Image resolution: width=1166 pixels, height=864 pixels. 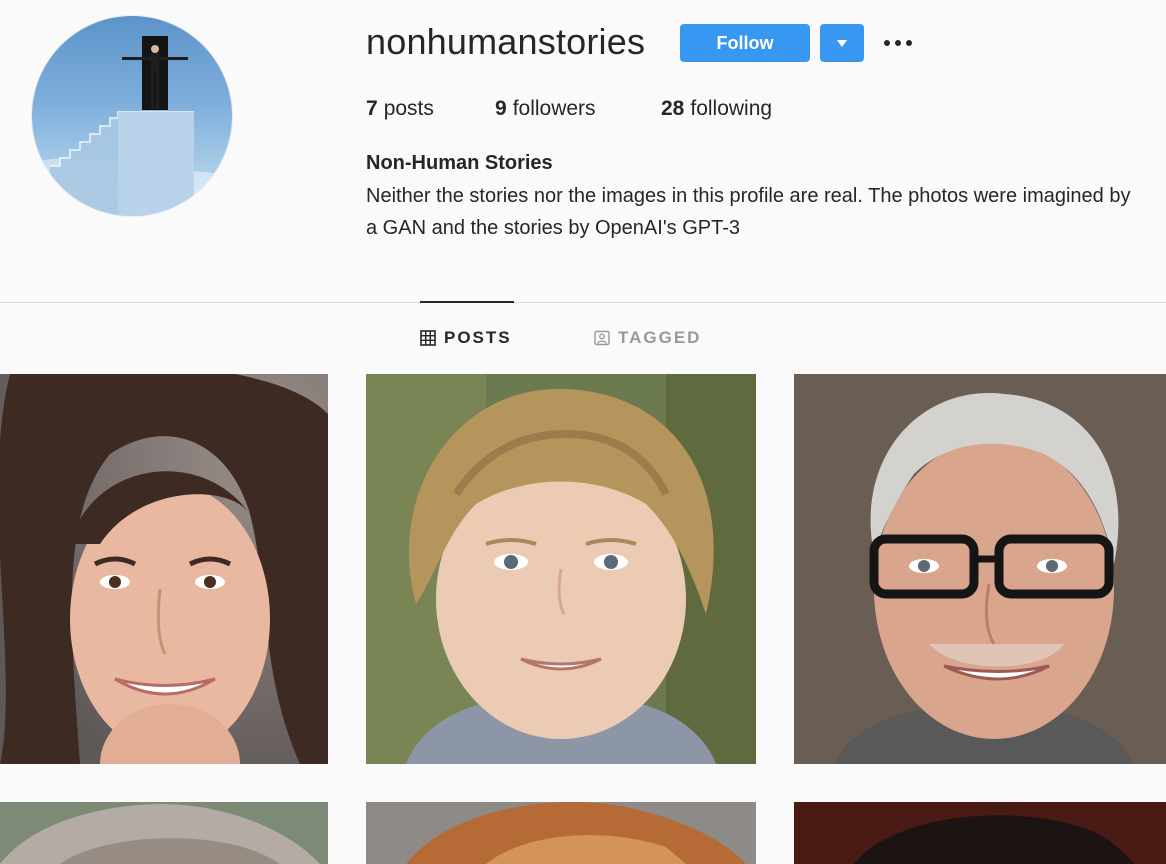 I want to click on following-link: 28 following, so click(x=716, y=109).